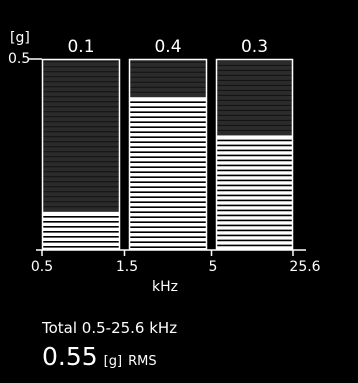 Image resolution: width=358 pixels, height=383 pixels. What do you see at coordinates (99, 356) in the screenshot?
I see `total-readout: 0.55 [g] RMS` at bounding box center [99, 356].